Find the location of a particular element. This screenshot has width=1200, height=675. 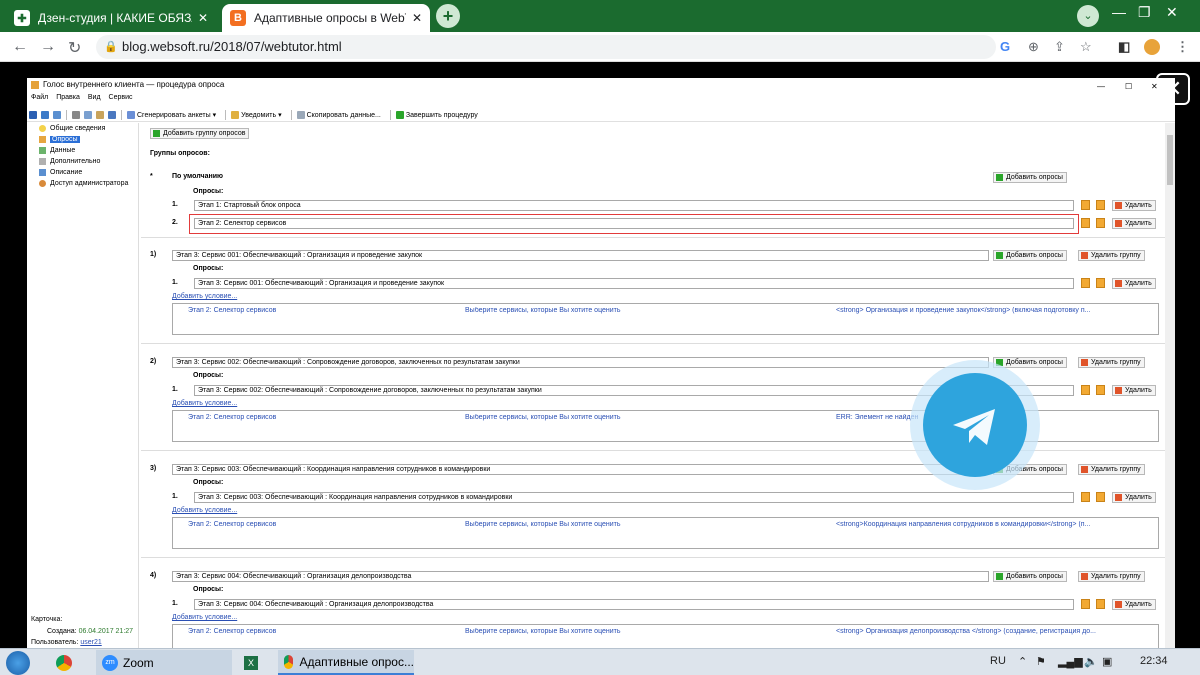

app-maximize-icon: ☐ is located at coordinates (1128, 87).